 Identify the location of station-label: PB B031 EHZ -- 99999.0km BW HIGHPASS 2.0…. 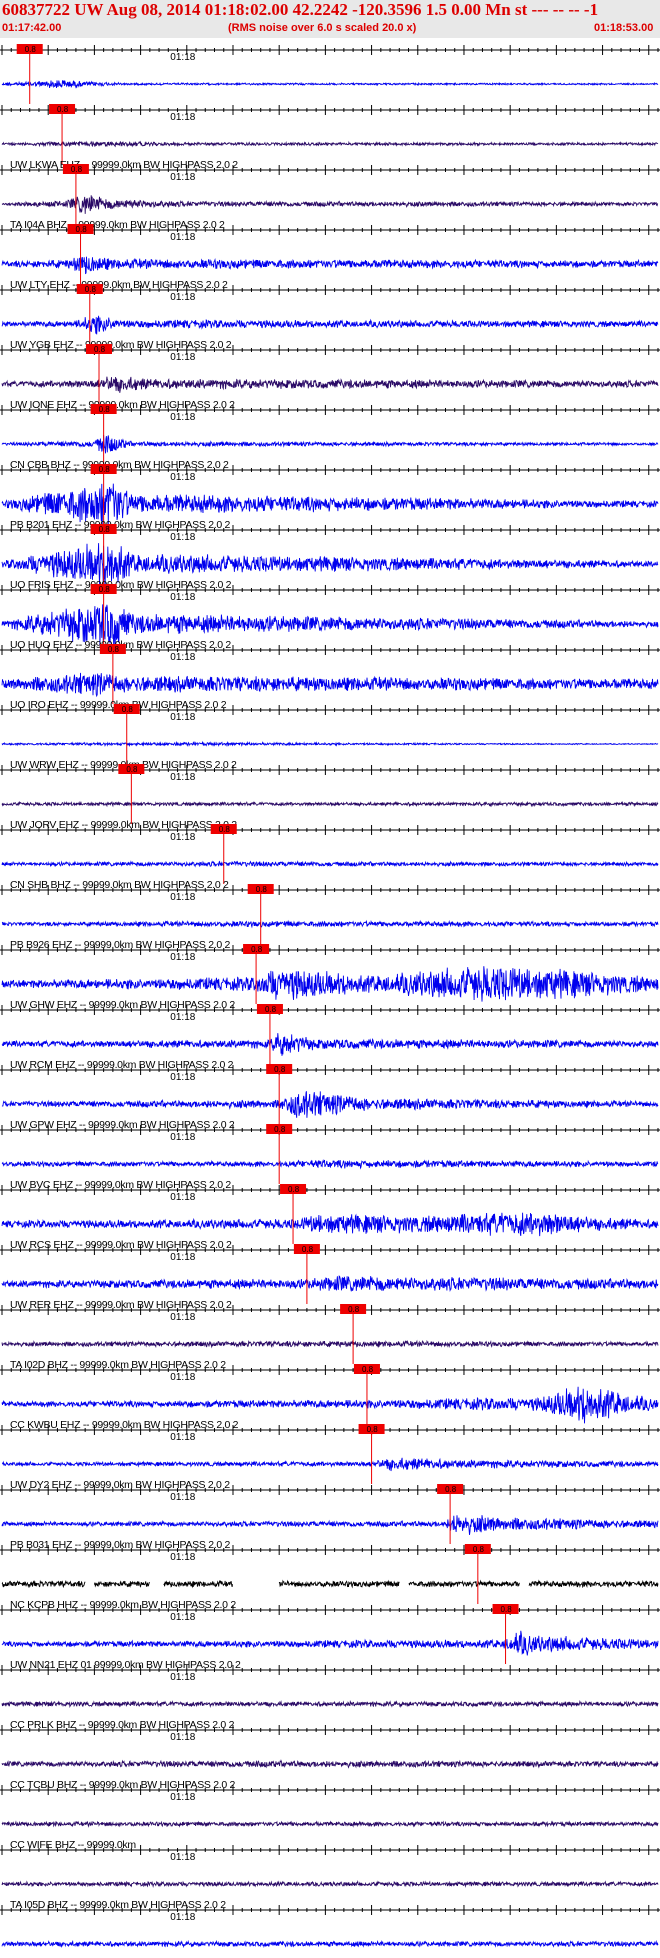
(120, 1545).